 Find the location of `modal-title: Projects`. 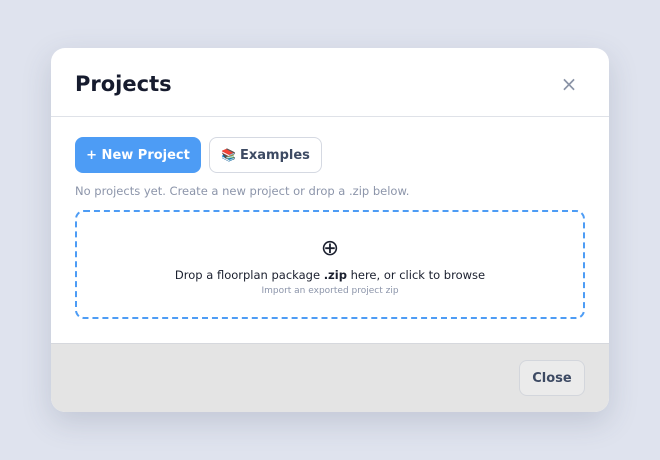

modal-title: Projects is located at coordinates (123, 84).